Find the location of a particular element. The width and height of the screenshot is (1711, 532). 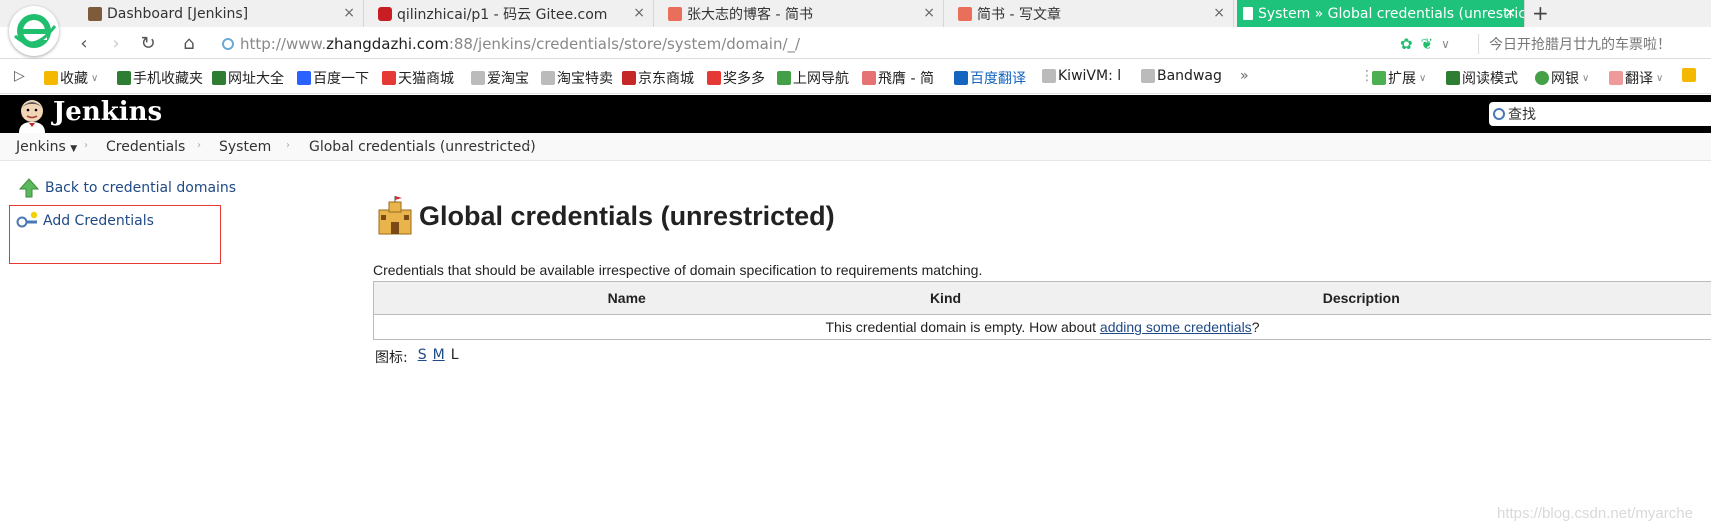

bookmark-item: Bandwag is located at coordinates (1181, 76).